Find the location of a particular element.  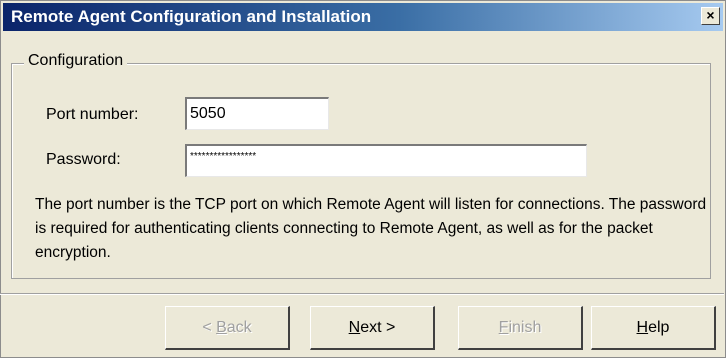

close-button: × is located at coordinates (710, 16).